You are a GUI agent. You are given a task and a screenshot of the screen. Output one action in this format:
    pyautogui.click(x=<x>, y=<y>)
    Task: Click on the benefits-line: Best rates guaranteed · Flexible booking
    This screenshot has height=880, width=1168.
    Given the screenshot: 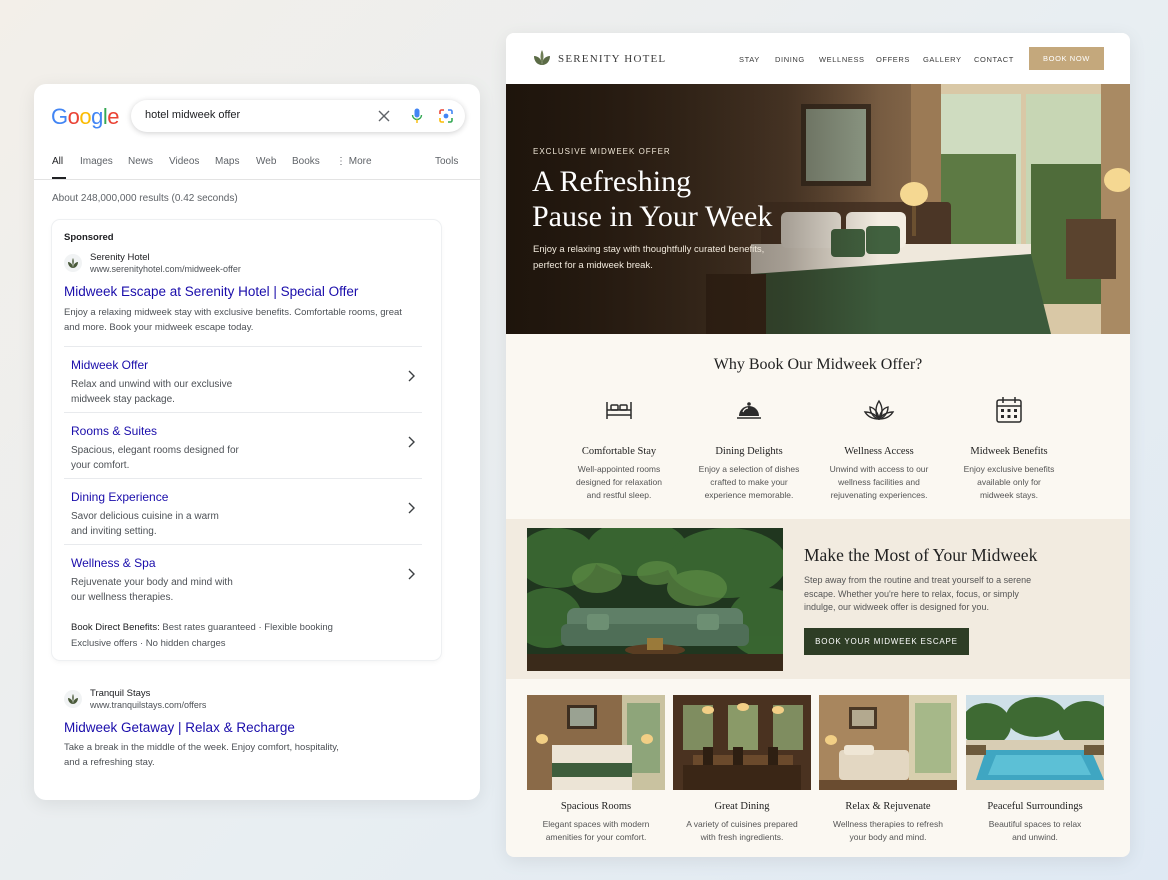 What is the action you would take?
    pyautogui.click(x=247, y=627)
    